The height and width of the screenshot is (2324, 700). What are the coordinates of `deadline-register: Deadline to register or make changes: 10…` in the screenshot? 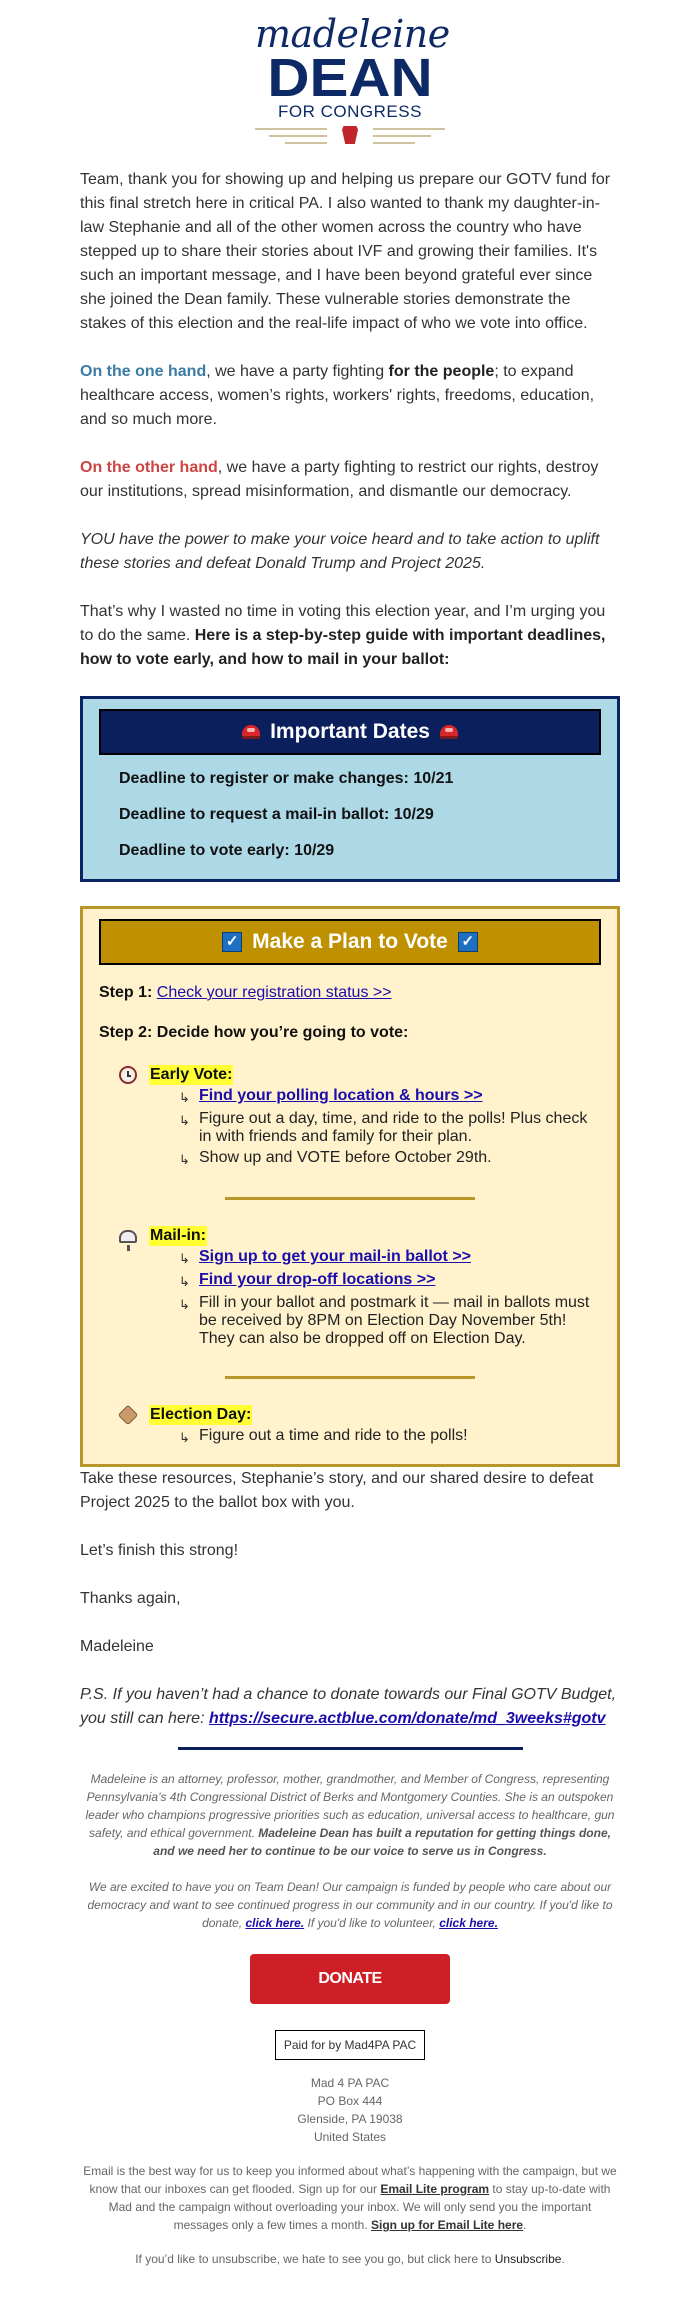 It's located at (286, 778).